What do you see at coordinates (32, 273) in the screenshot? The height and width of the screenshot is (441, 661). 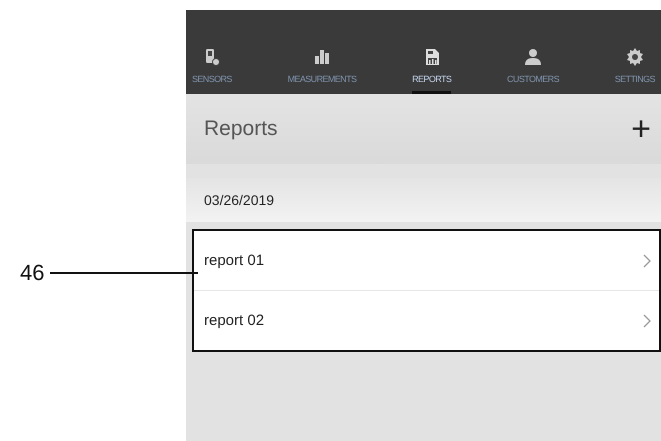 I see `callout-number: 46` at bounding box center [32, 273].